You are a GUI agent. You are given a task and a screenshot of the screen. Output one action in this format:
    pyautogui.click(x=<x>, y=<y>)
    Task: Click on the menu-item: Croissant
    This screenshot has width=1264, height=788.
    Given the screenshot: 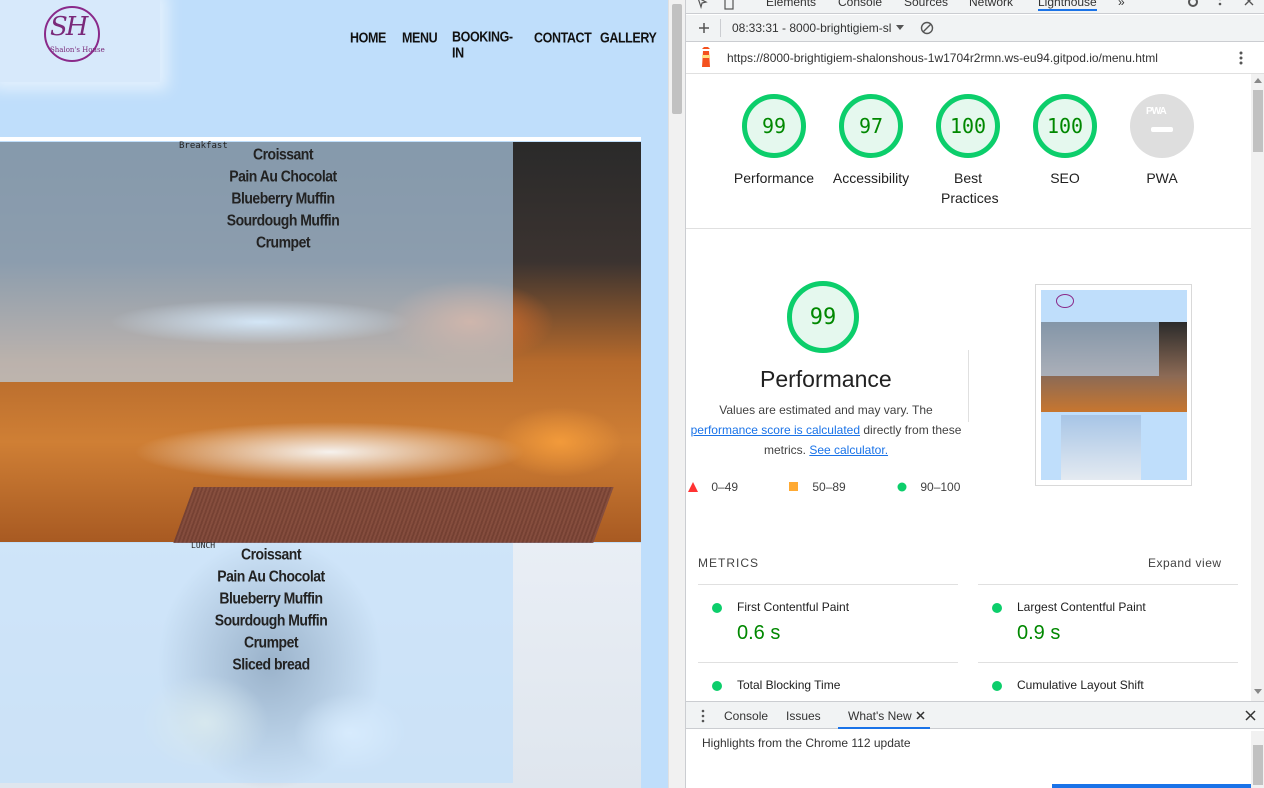 What is the action you would take?
    pyautogui.click(x=271, y=554)
    